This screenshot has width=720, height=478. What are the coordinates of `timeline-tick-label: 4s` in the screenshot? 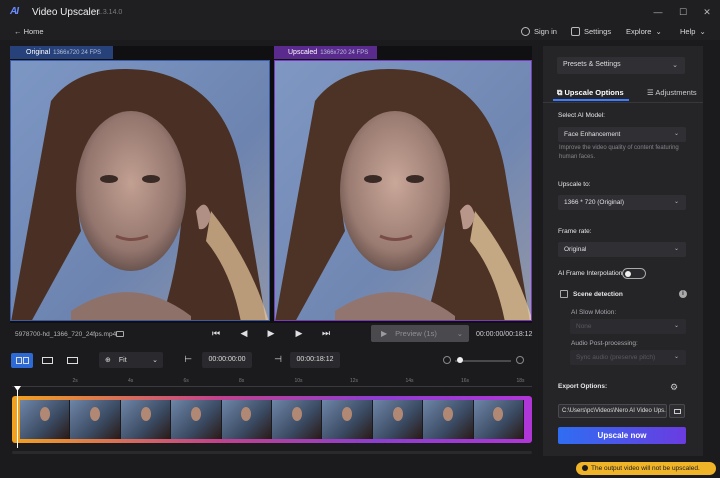 It's located at (131, 381).